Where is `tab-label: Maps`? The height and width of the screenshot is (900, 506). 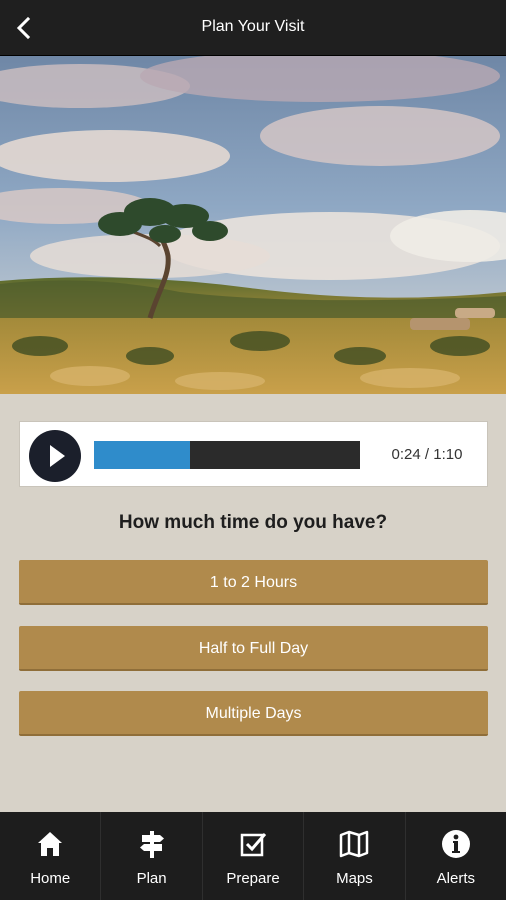
tab-label: Maps is located at coordinates (354, 878).